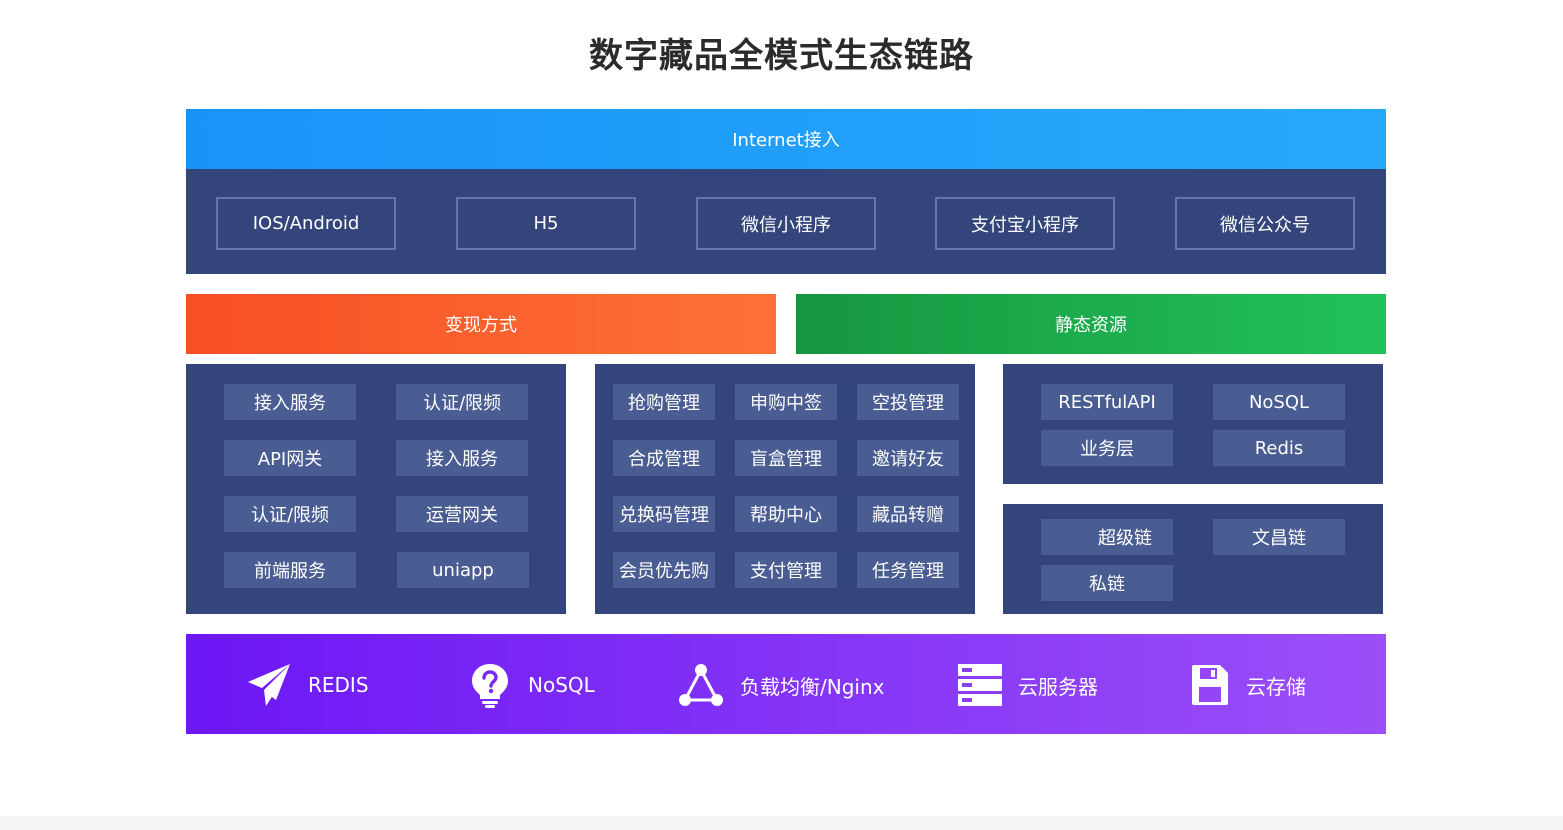  What do you see at coordinates (664, 458) in the screenshot?
I see `business-chip: 合成管理` at bounding box center [664, 458].